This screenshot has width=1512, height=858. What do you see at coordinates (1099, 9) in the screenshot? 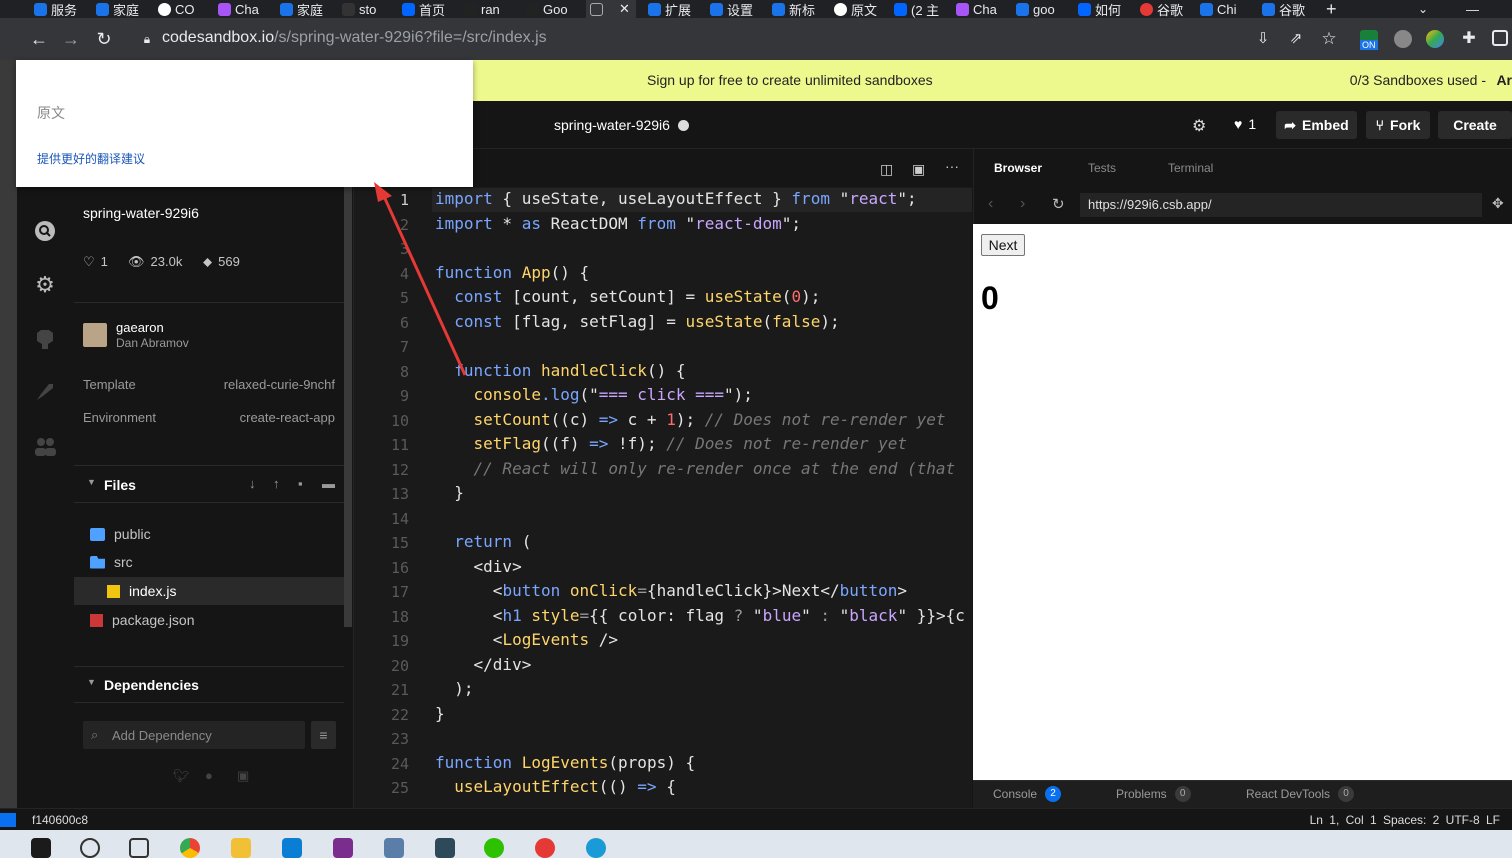
I see `browser-tab: 如何` at bounding box center [1099, 9].